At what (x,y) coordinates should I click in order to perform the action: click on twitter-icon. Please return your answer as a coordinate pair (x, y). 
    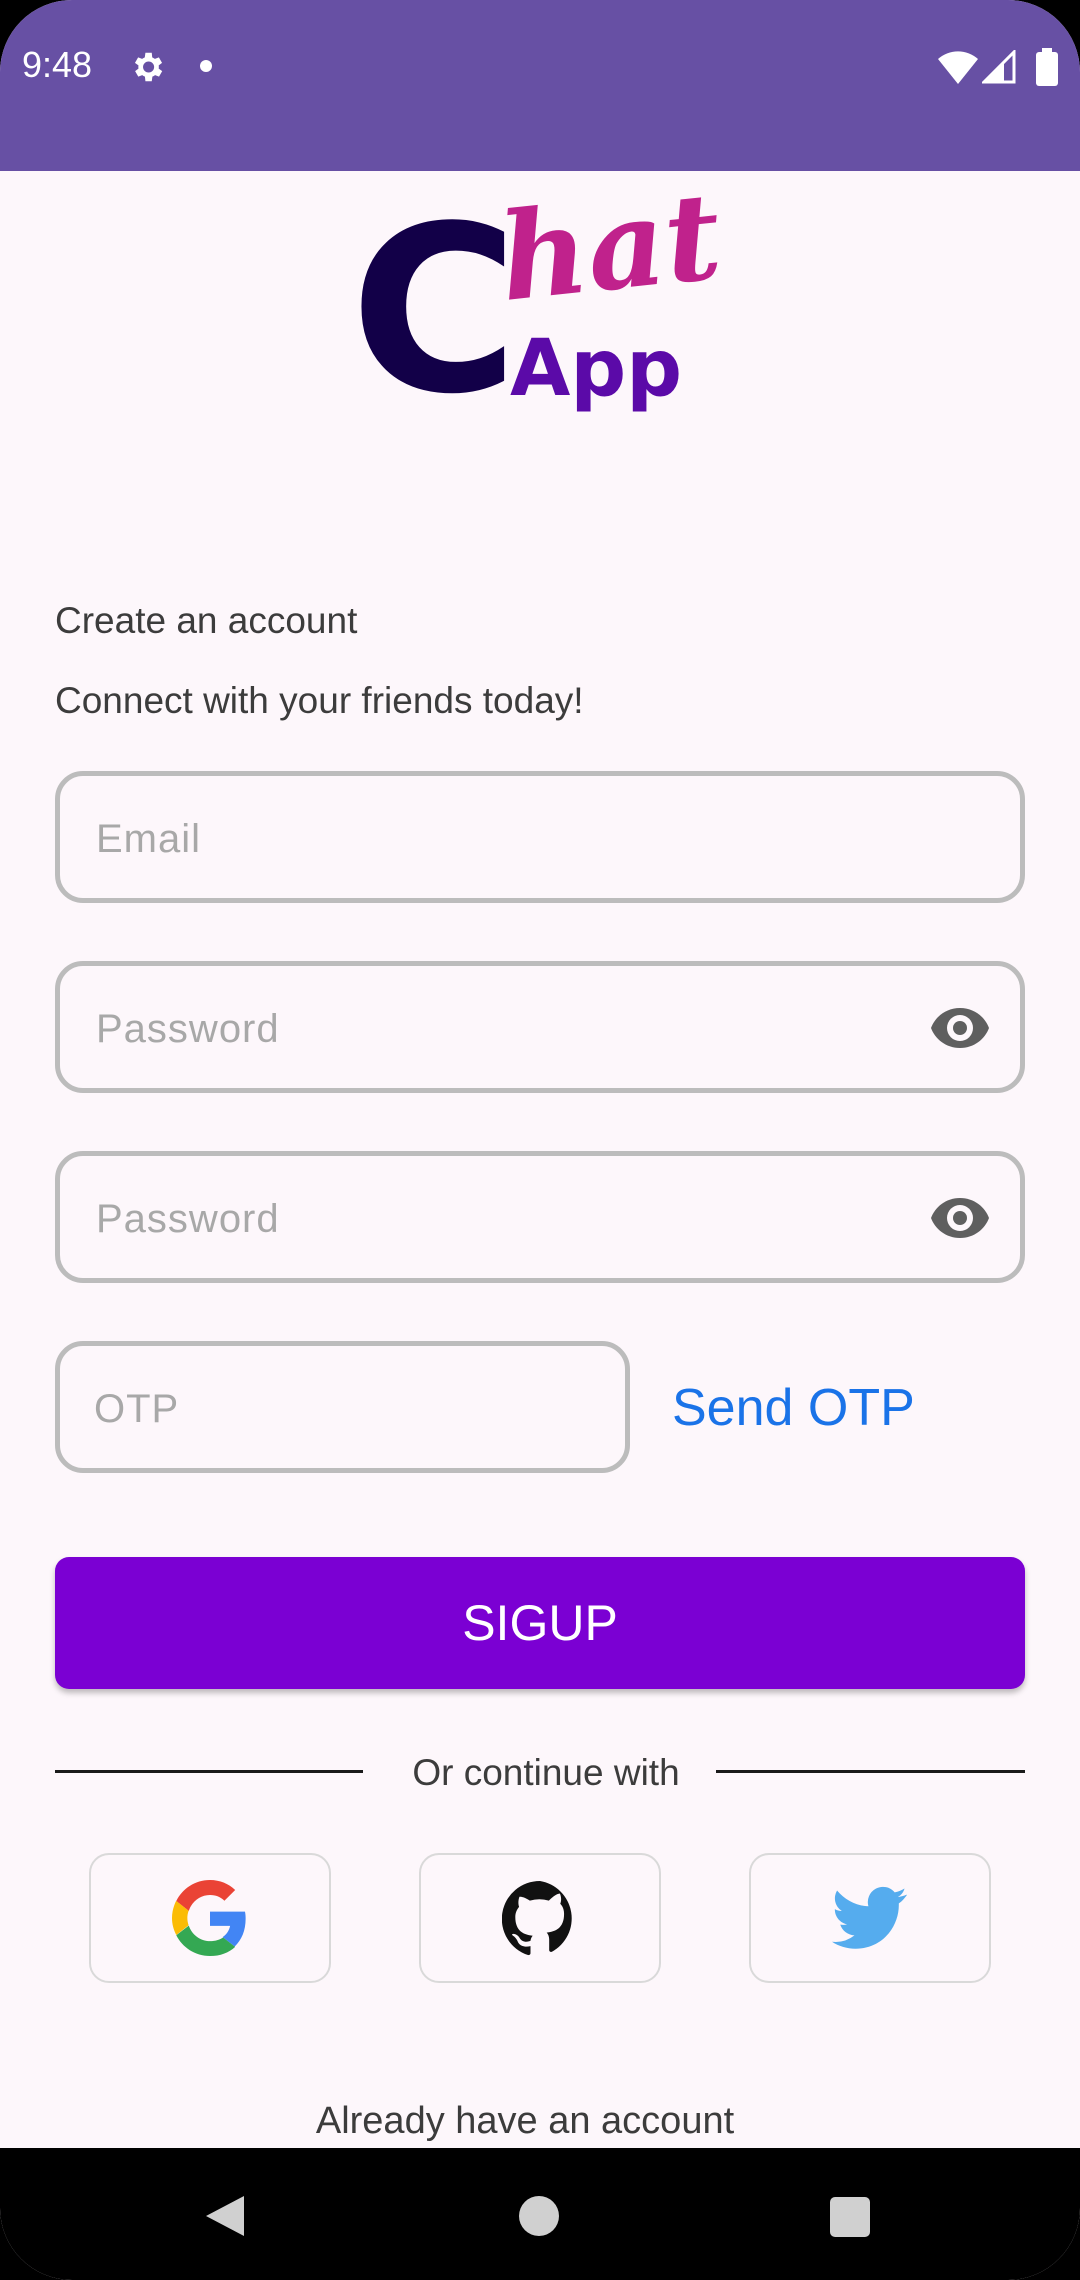
    Looking at the image, I should click on (869, 1917).